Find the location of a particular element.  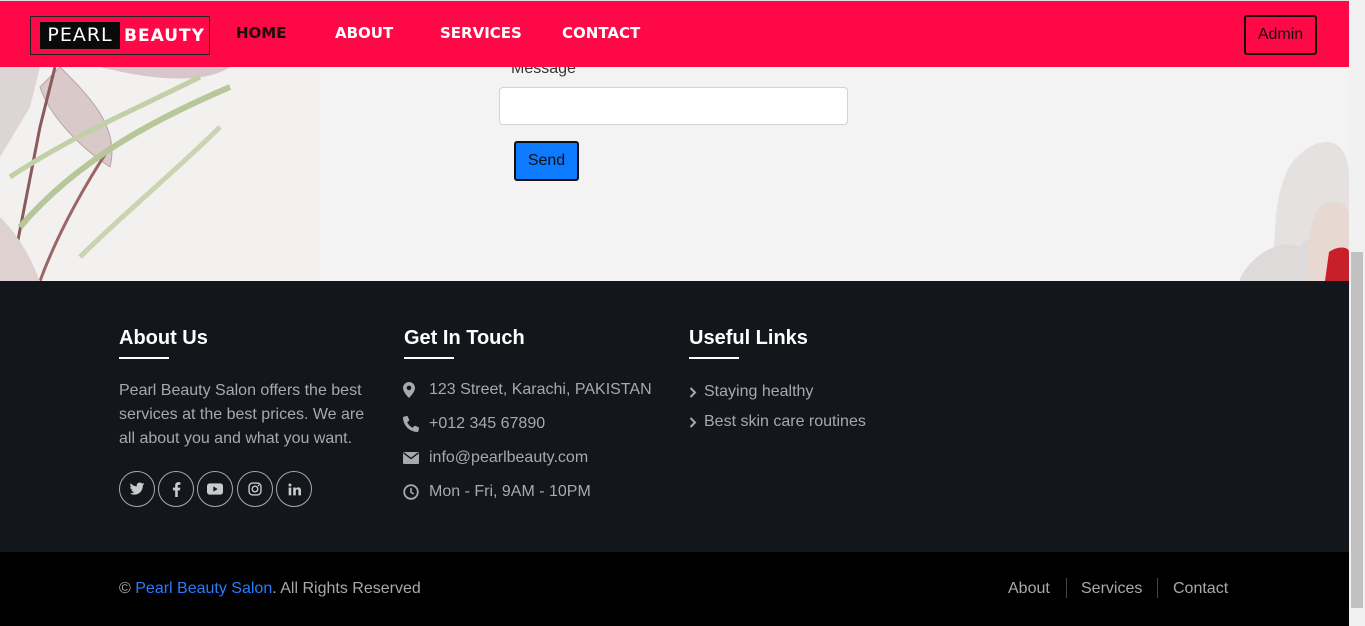

nav-services: SERVICES is located at coordinates (481, 33).